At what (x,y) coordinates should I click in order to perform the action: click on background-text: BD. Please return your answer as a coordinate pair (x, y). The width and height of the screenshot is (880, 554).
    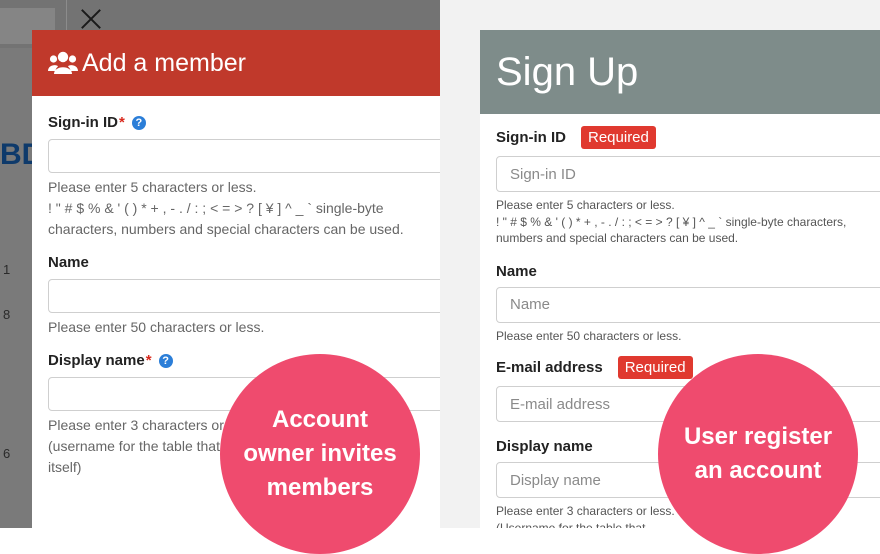
    Looking at the image, I should click on (22, 154).